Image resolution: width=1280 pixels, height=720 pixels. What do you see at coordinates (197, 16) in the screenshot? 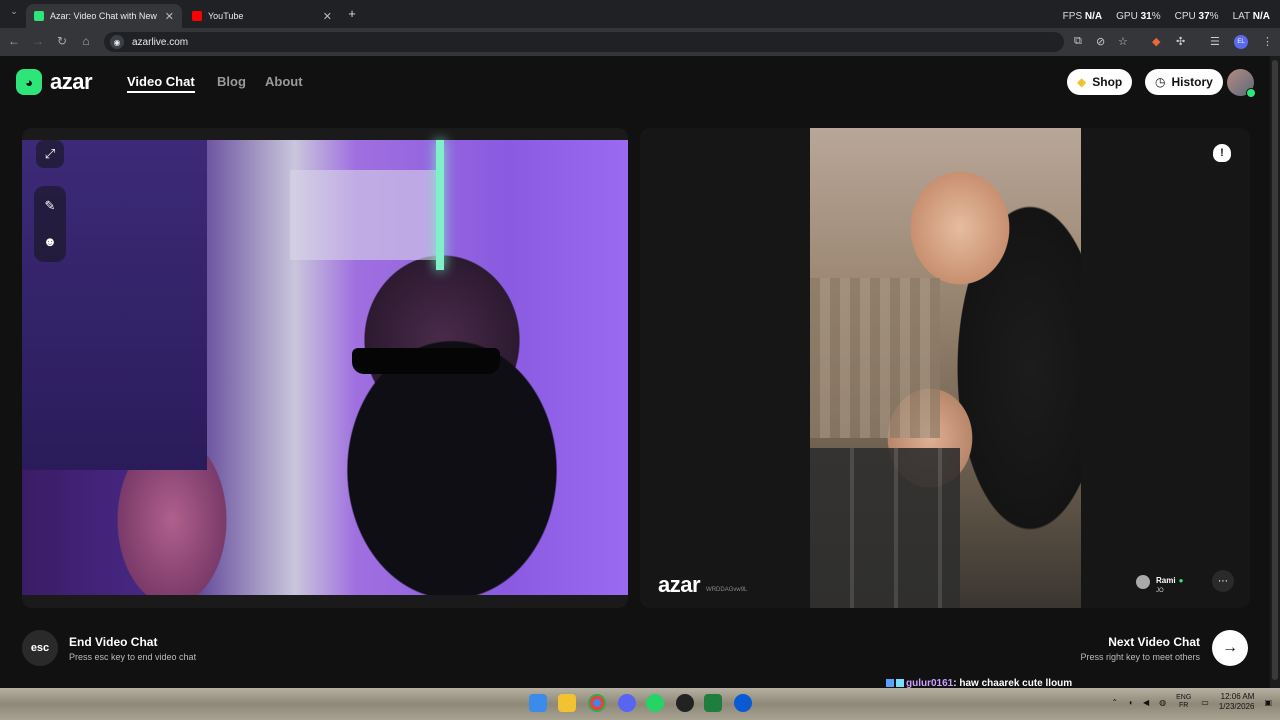
I see `youtube-favicon-icon` at bounding box center [197, 16].